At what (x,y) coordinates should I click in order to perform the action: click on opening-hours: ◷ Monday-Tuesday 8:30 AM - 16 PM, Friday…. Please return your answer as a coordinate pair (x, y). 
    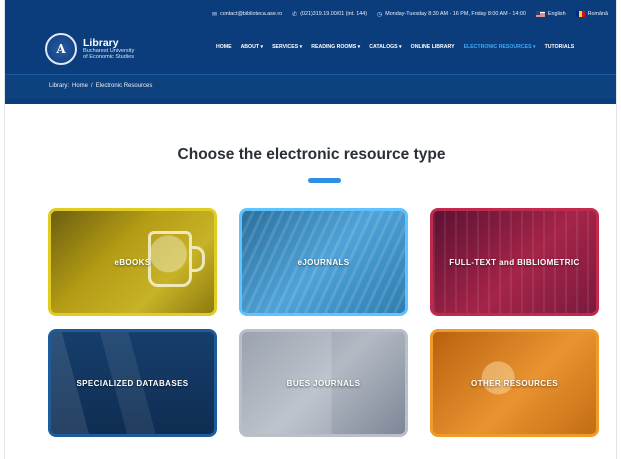
    Looking at the image, I should click on (451, 14).